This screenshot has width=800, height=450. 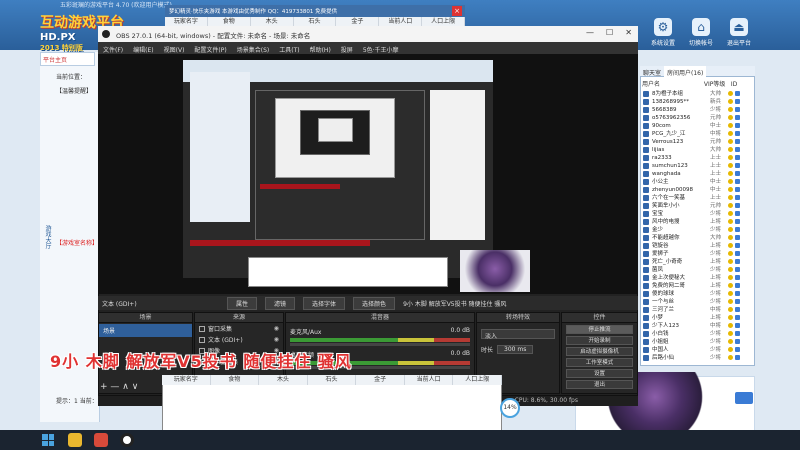 What do you see at coordinates (599, 351) in the screenshot?
I see `virtual-camera-button: 启动虚拟摄像机` at bounding box center [599, 351].